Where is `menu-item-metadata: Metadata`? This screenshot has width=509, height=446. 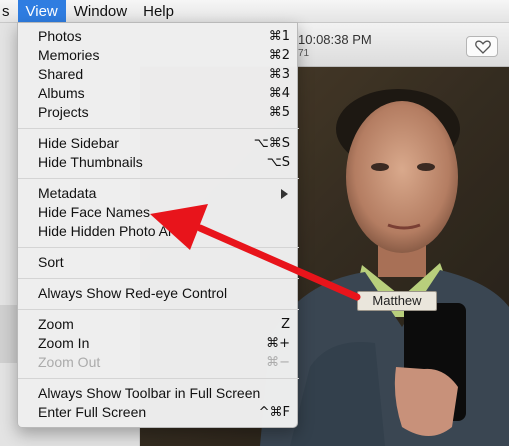
menu-item-metadata: Metadata is located at coordinates (158, 193).